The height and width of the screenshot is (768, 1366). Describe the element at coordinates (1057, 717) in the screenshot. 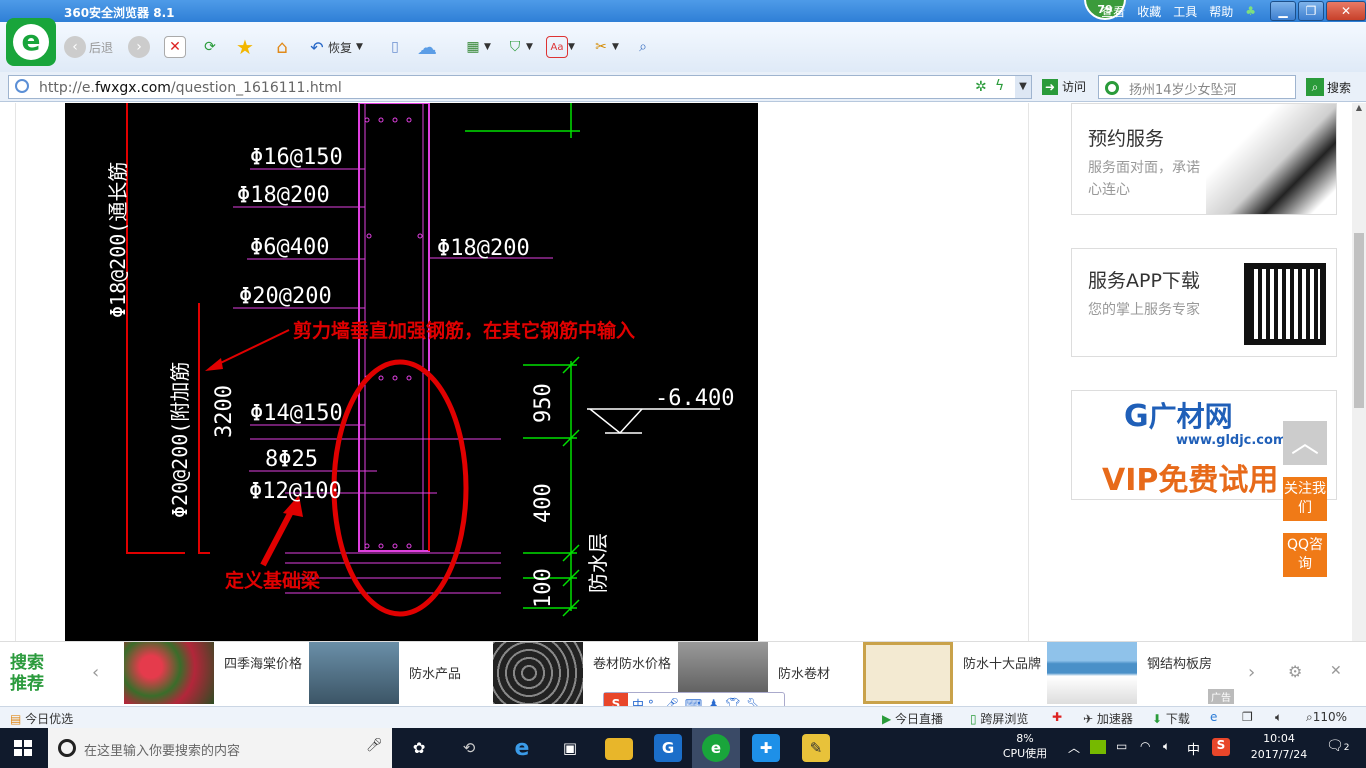

I see `health-icon: ✚` at that location.